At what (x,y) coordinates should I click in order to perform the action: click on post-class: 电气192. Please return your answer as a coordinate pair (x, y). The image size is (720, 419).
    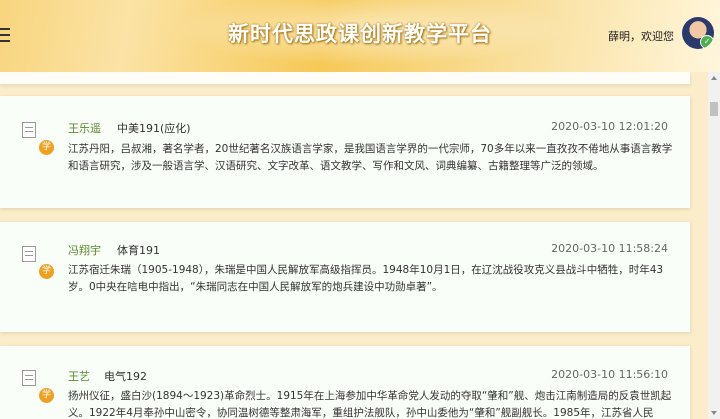
    Looking at the image, I should click on (125, 376).